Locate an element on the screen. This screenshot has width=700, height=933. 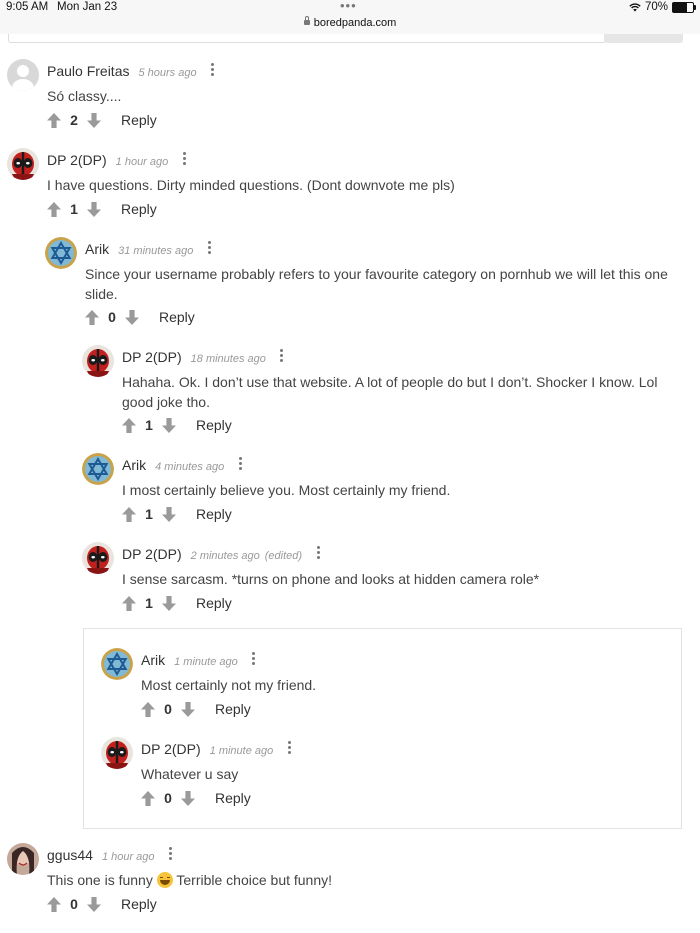
comment-timestamp: 2 minutes ago is located at coordinates (225, 556).